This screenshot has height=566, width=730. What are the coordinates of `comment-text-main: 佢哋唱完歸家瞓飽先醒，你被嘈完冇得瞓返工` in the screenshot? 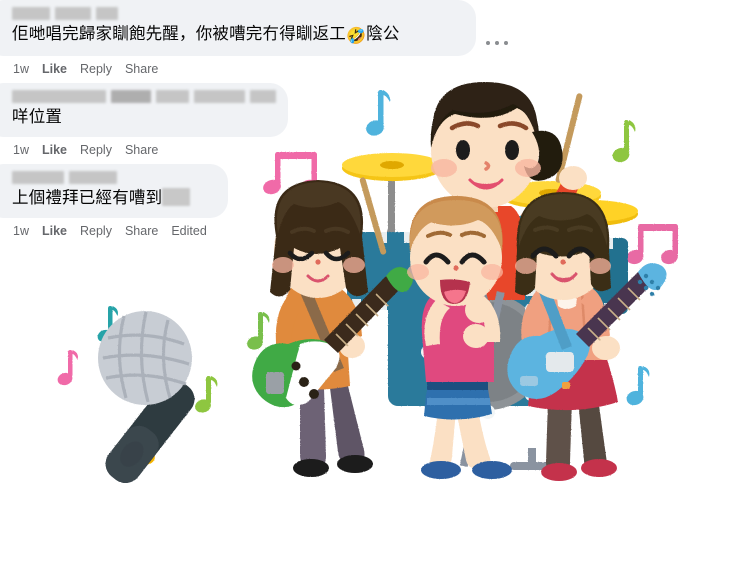 It's located at (179, 34).